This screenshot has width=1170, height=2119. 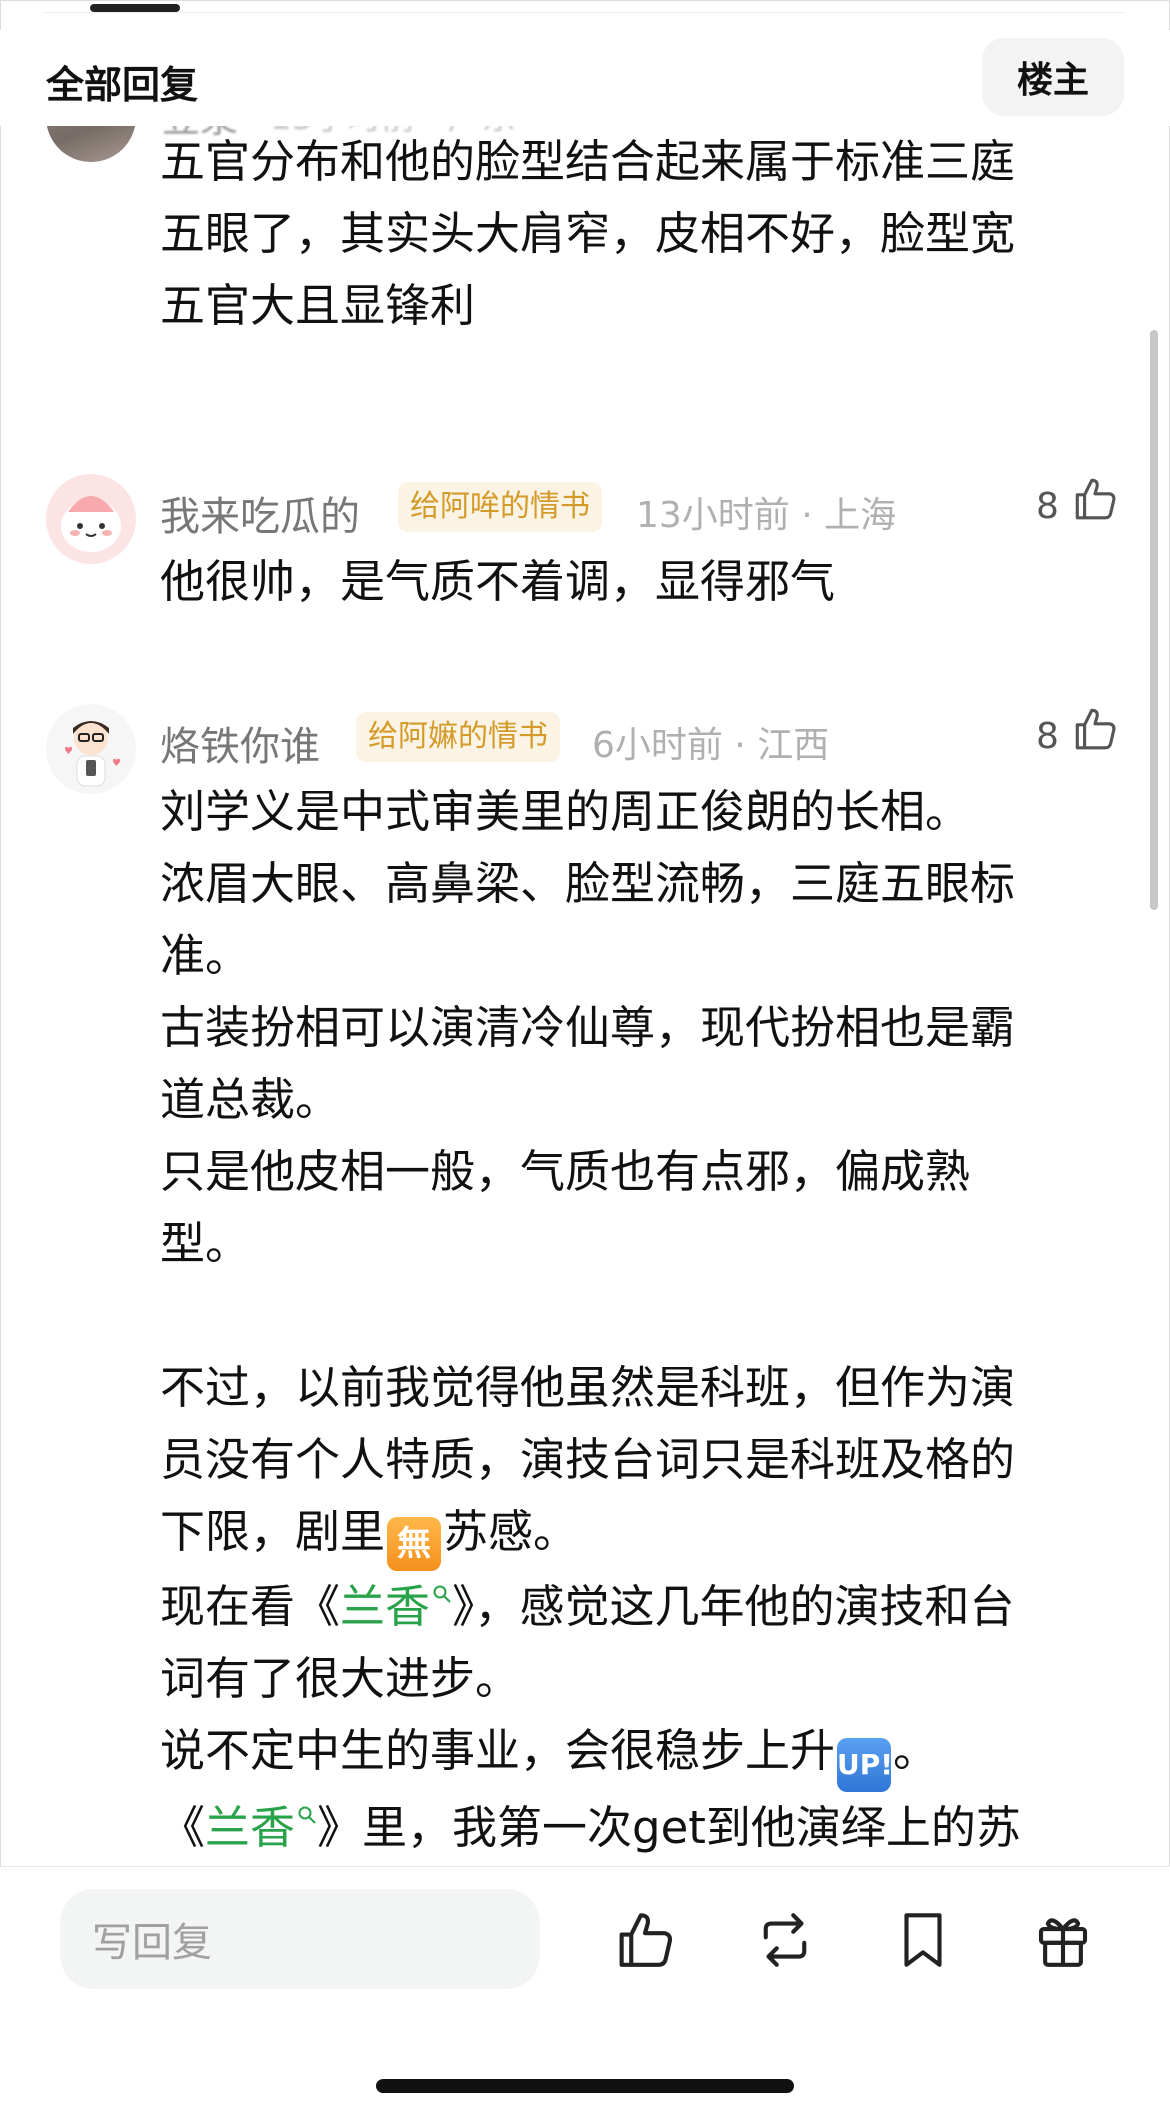 I want to click on tab-indicator, so click(x=135, y=8).